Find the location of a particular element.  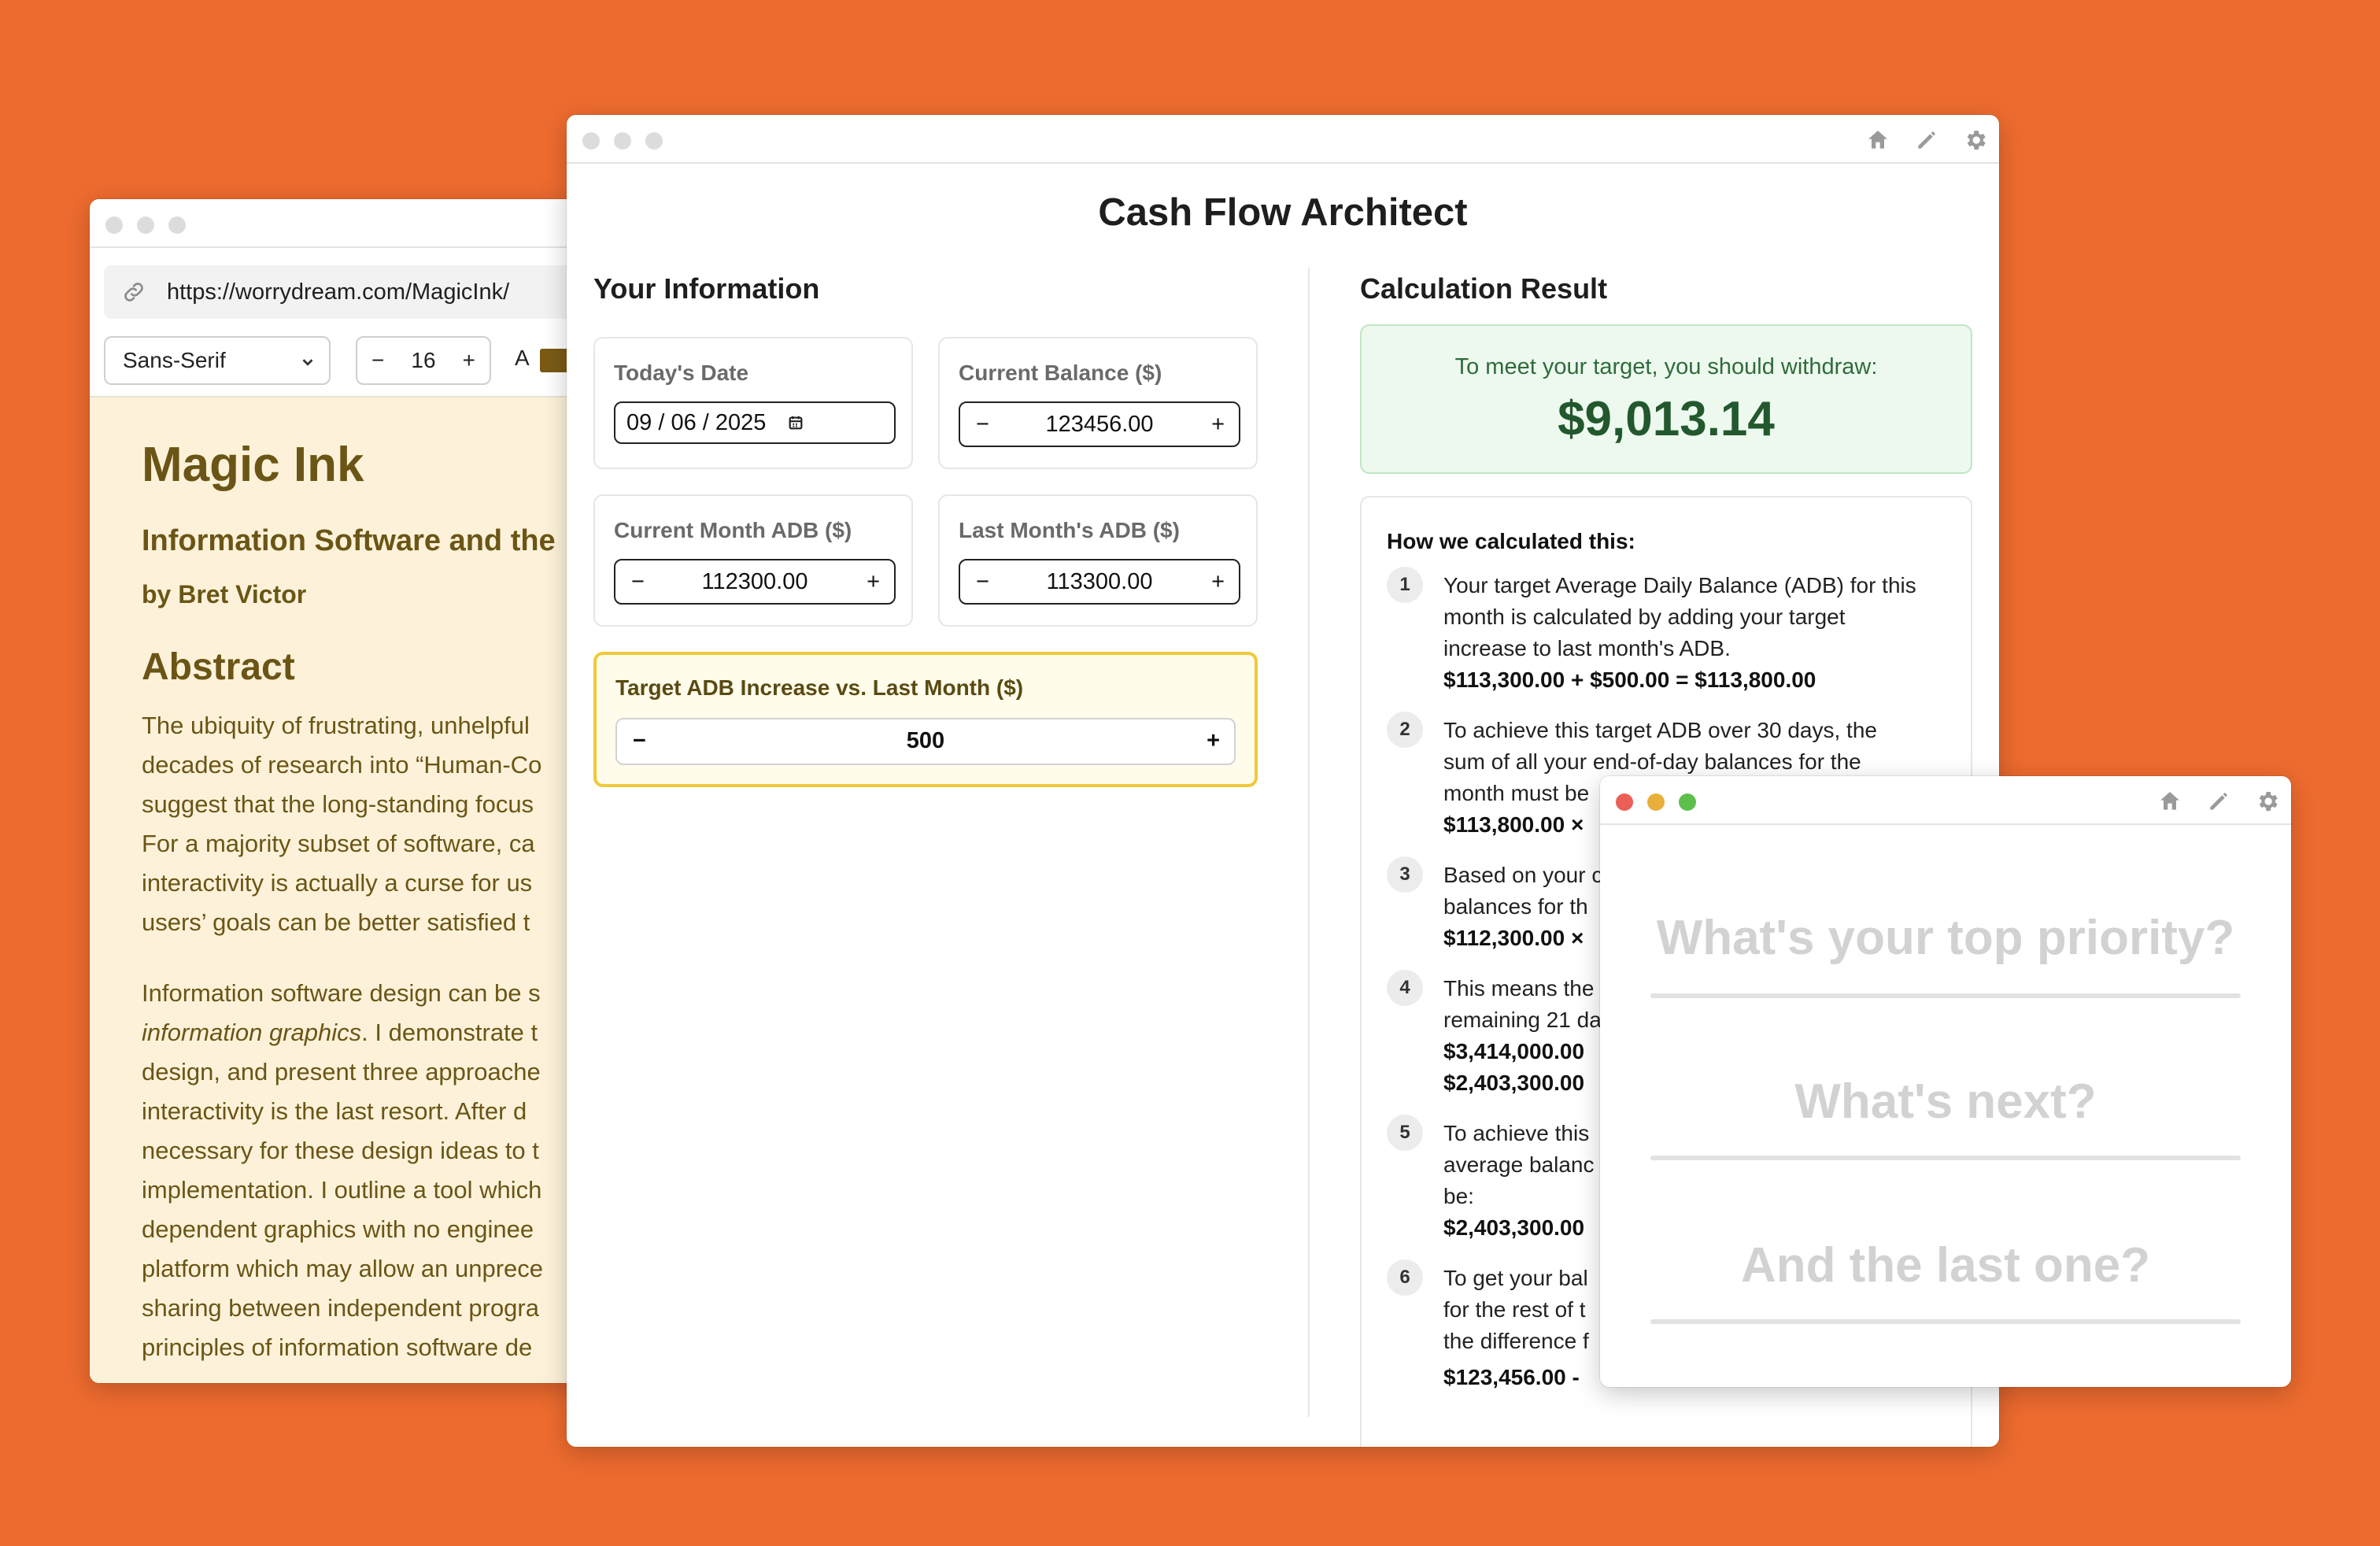

current-month-adb-stepper: − 112300.00 + is located at coordinates (755, 582).